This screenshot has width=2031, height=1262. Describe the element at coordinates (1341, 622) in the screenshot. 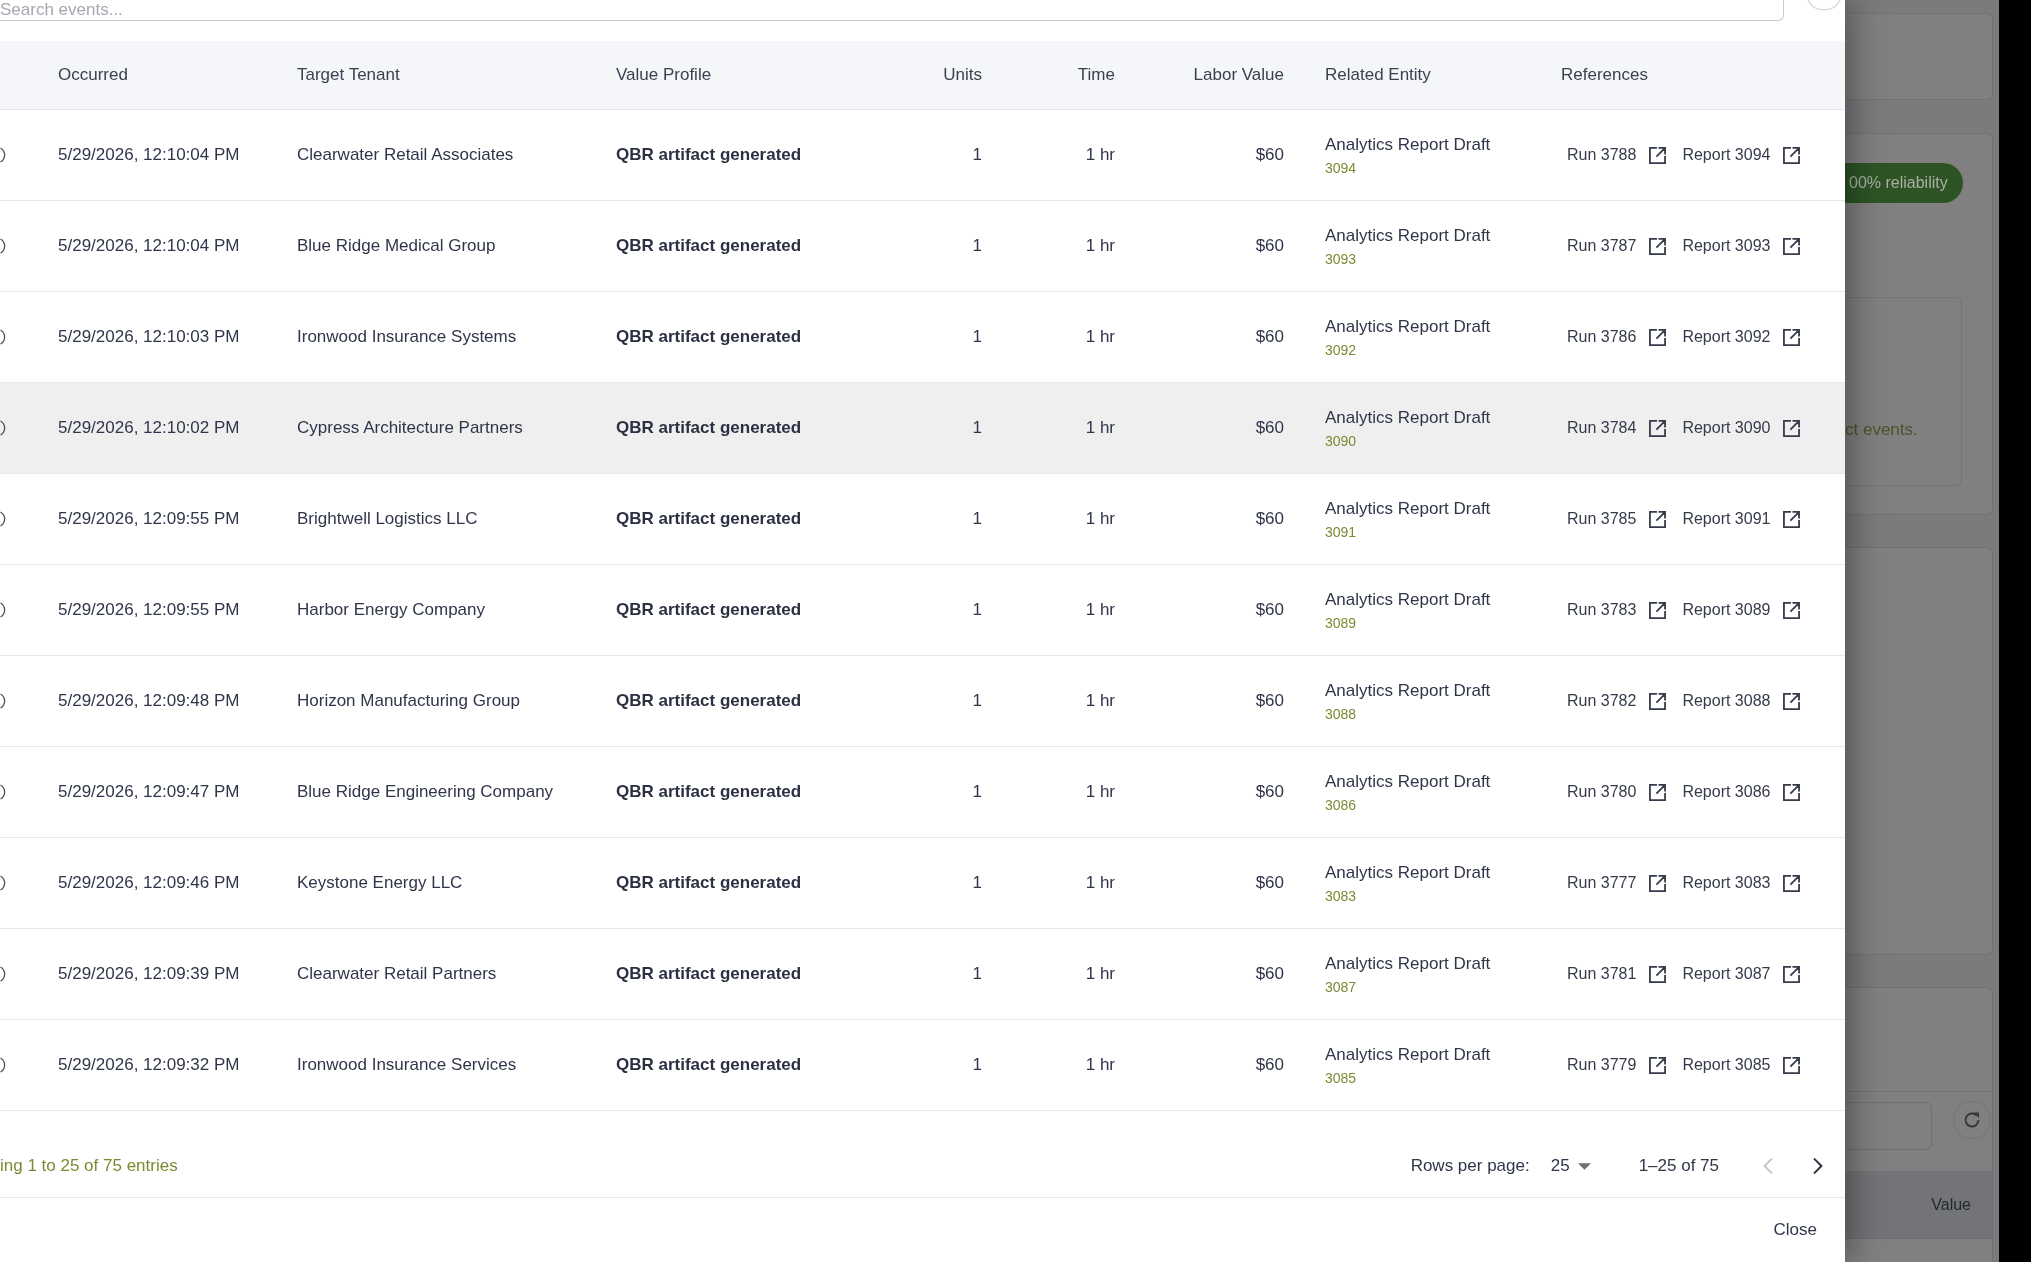

I see `entity-id: 3089` at that location.